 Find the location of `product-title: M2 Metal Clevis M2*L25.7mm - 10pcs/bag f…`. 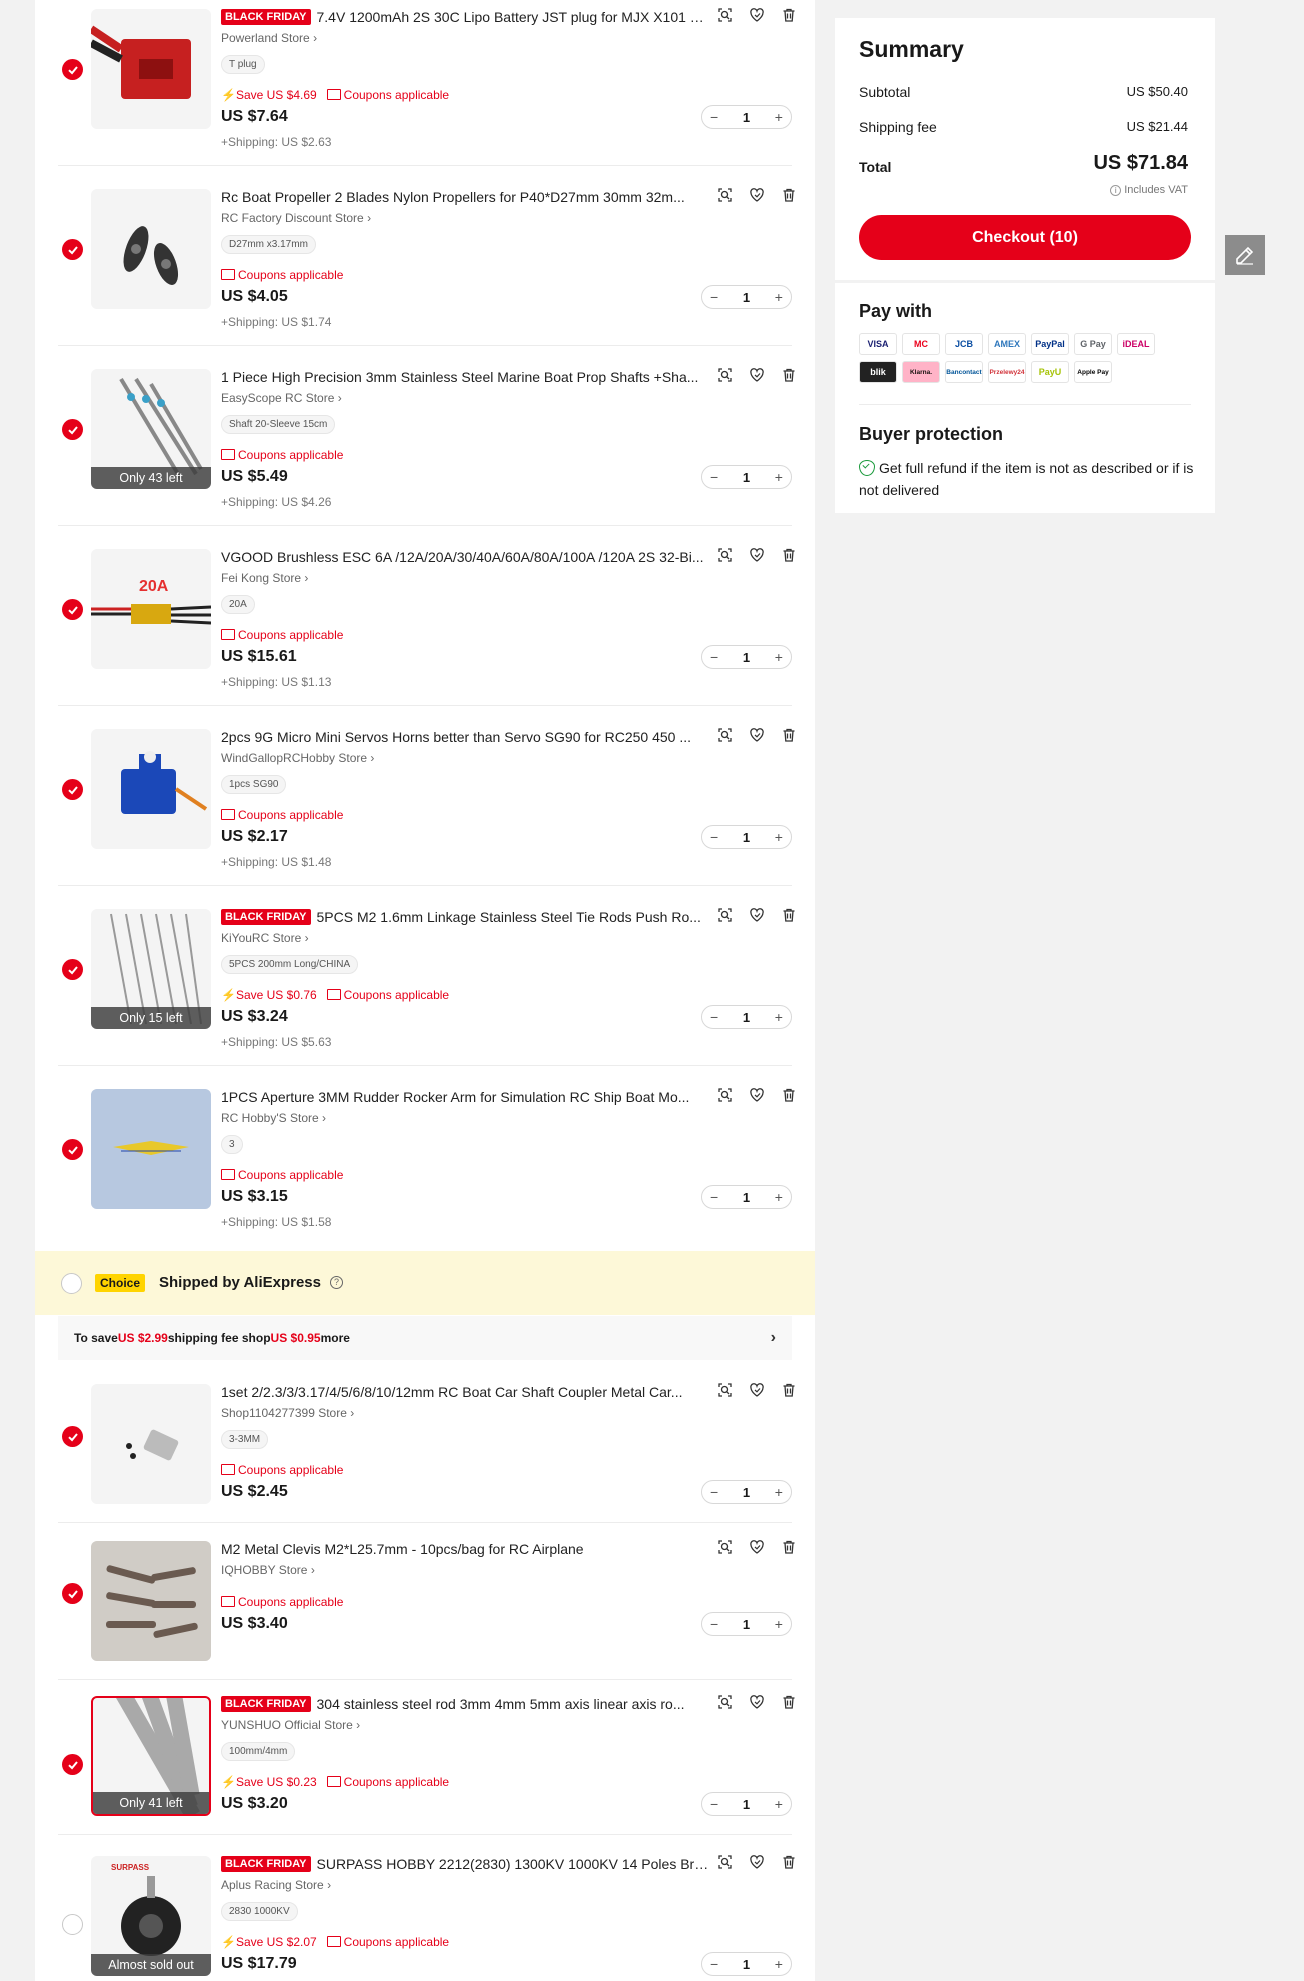

product-title: M2 Metal Clevis M2*L25.7mm - 10pcs/bag f… is located at coordinates (402, 1549).